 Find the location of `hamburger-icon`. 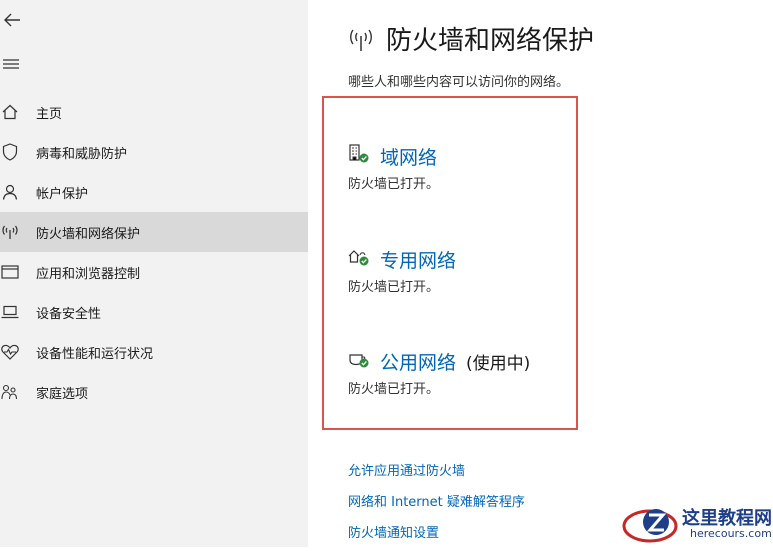

hamburger-icon is located at coordinates (11, 64).